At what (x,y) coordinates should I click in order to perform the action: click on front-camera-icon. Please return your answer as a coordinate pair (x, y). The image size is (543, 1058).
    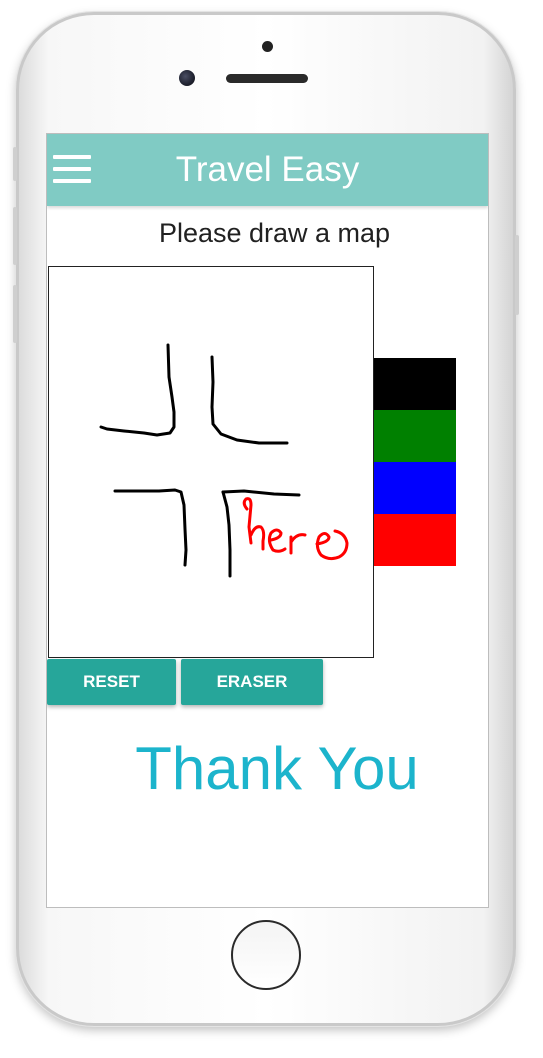
    Looking at the image, I should click on (187, 78).